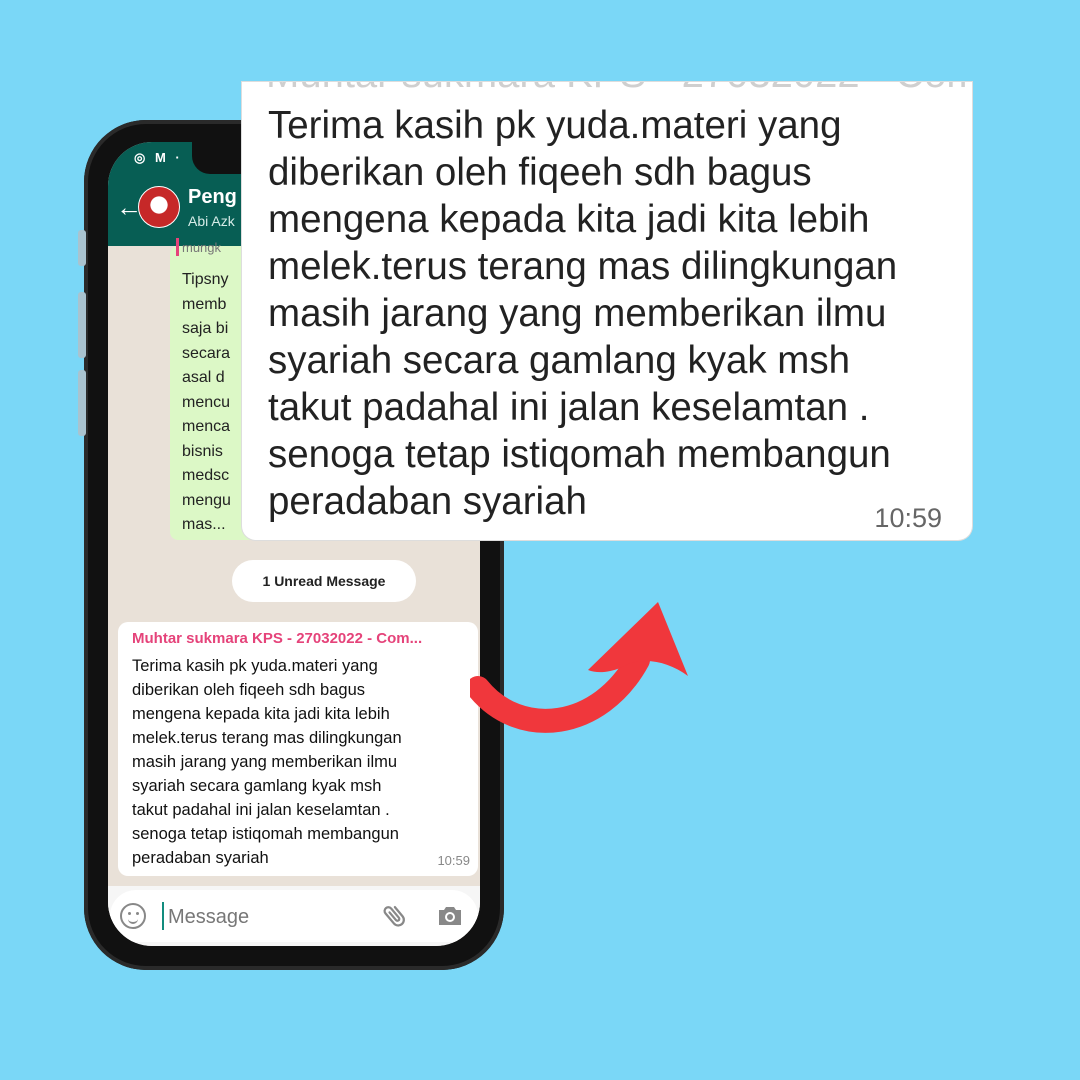 This screenshot has width=1080, height=1080. I want to click on message-line: masih jarang yang memberikan ilmu, so click(265, 762).